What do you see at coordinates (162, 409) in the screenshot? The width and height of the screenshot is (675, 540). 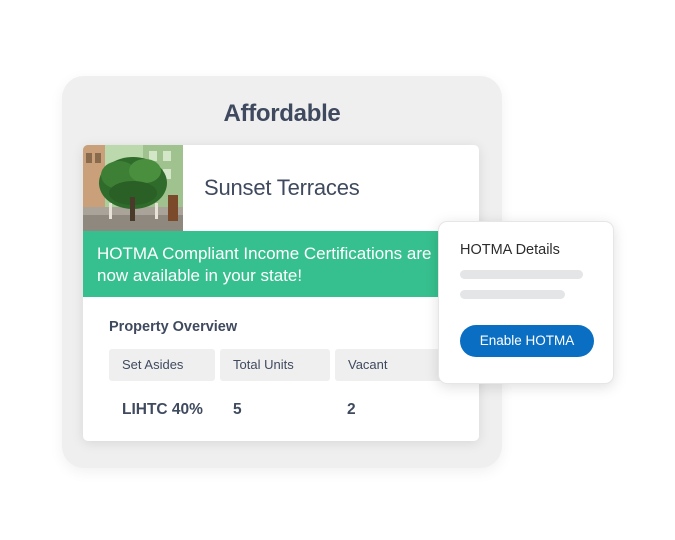 I see `cell-set-asides: LIHTC 40%` at bounding box center [162, 409].